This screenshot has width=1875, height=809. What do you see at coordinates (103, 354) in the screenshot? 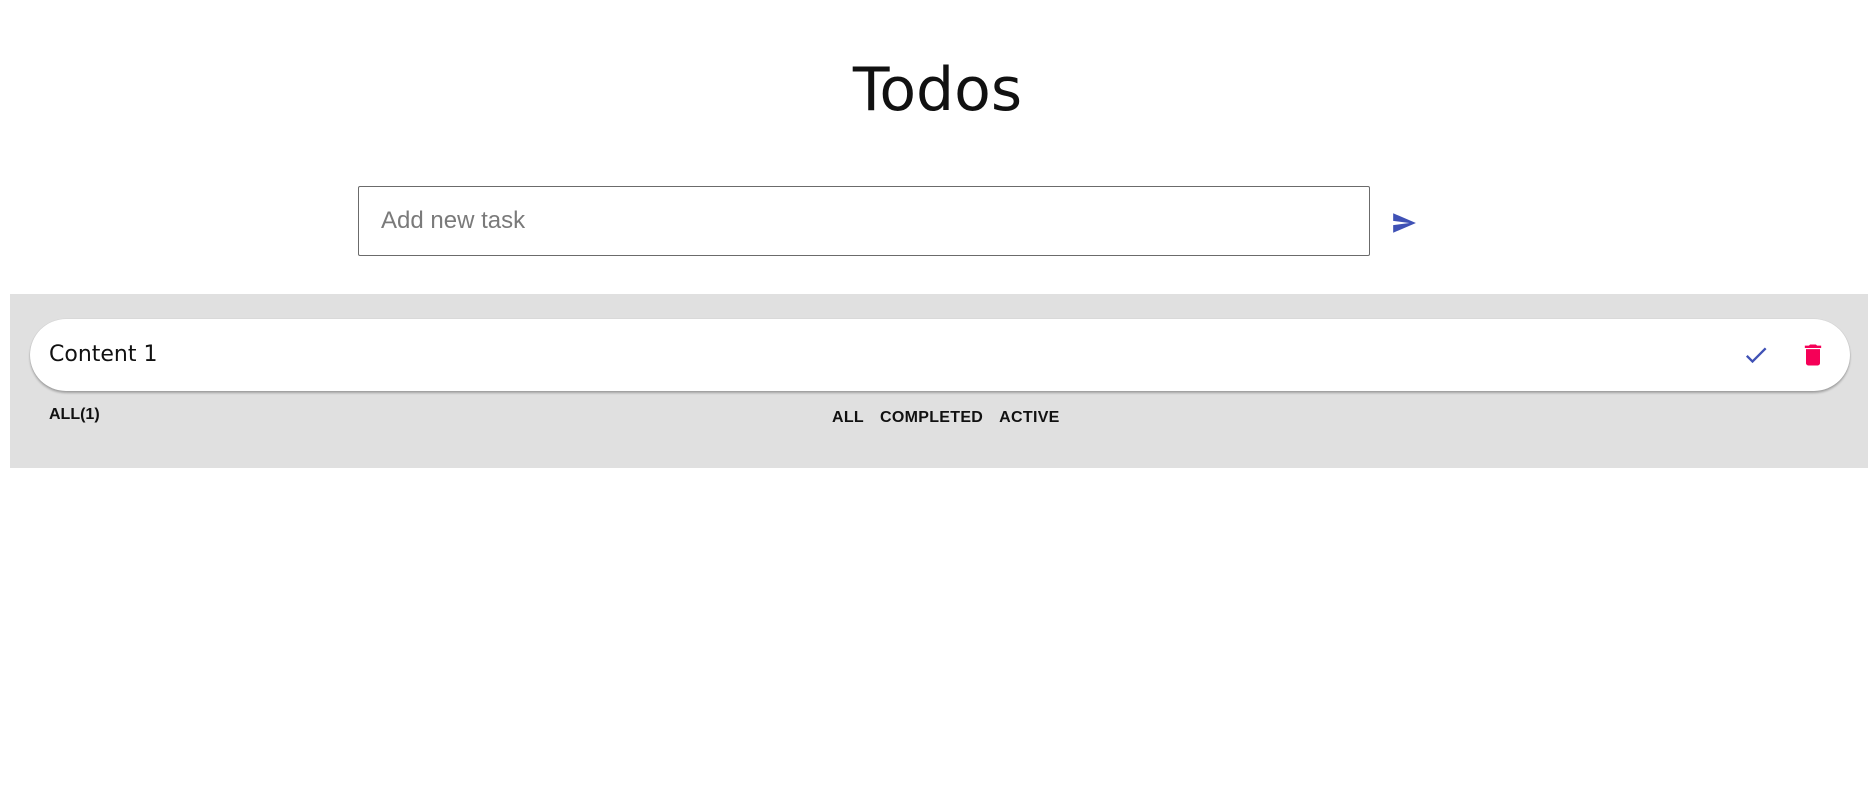
I see `todo-item-text: Content 1` at bounding box center [103, 354].